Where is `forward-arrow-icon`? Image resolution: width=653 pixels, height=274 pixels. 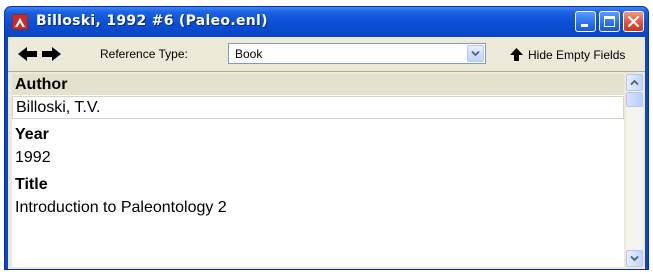 forward-arrow-icon is located at coordinates (51, 54).